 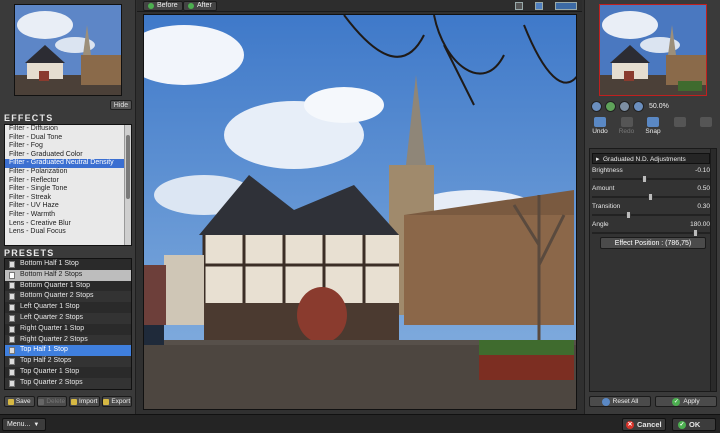 I want to click on slider-amount: Amount 0.50, so click(x=651, y=193).